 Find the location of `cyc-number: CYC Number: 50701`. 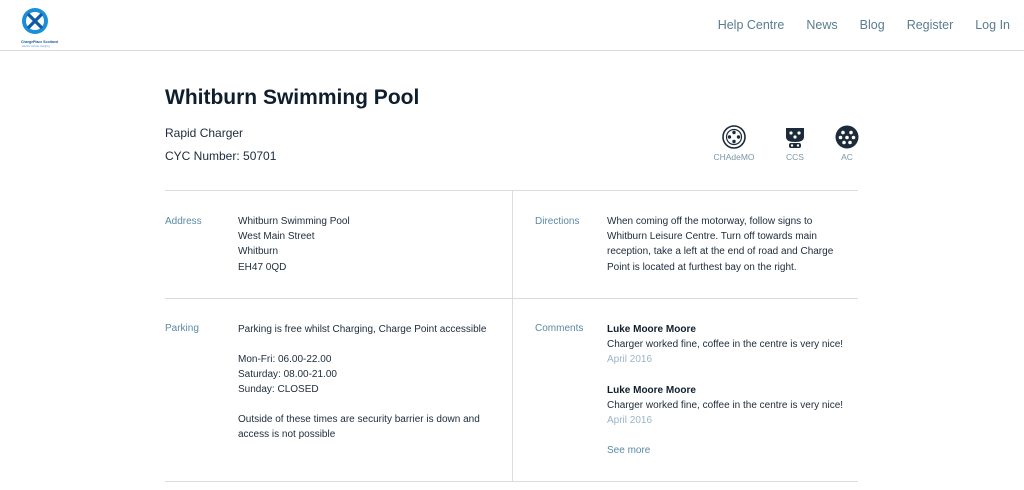

cyc-number: CYC Number: 50701 is located at coordinates (221, 156).